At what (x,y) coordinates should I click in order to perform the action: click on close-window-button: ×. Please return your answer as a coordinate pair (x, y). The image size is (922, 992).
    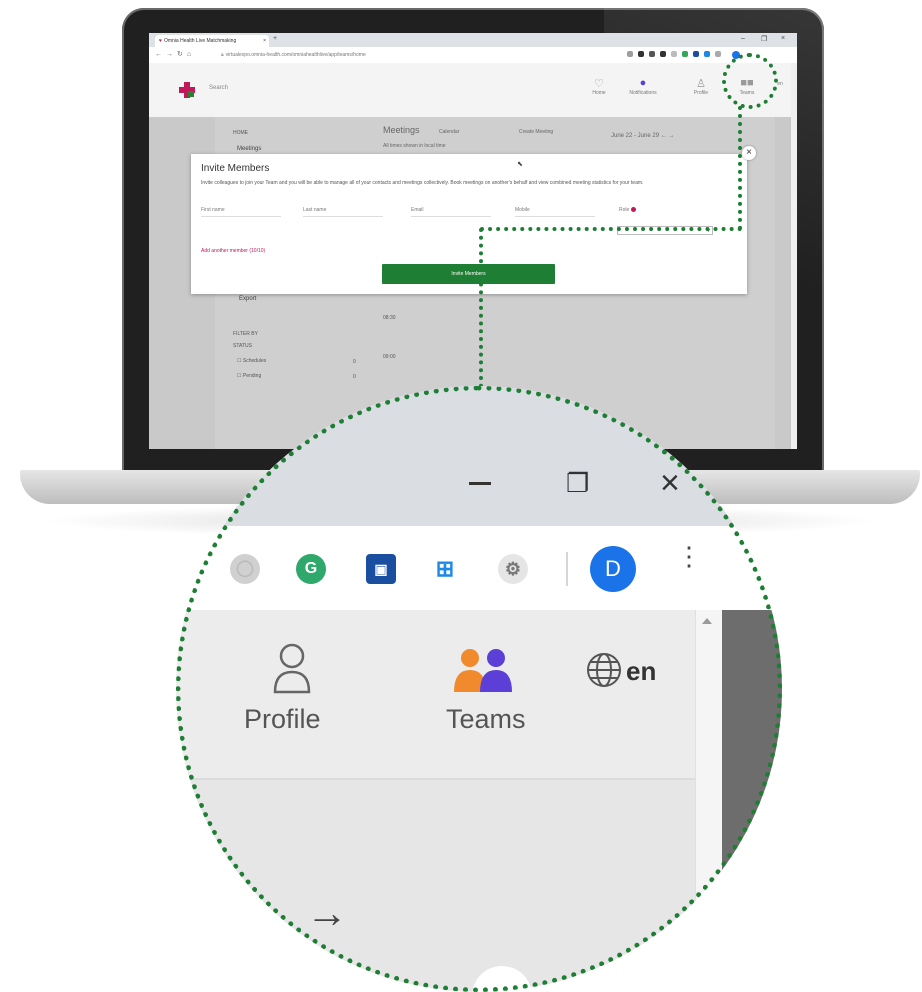
    Looking at the image, I should click on (783, 38).